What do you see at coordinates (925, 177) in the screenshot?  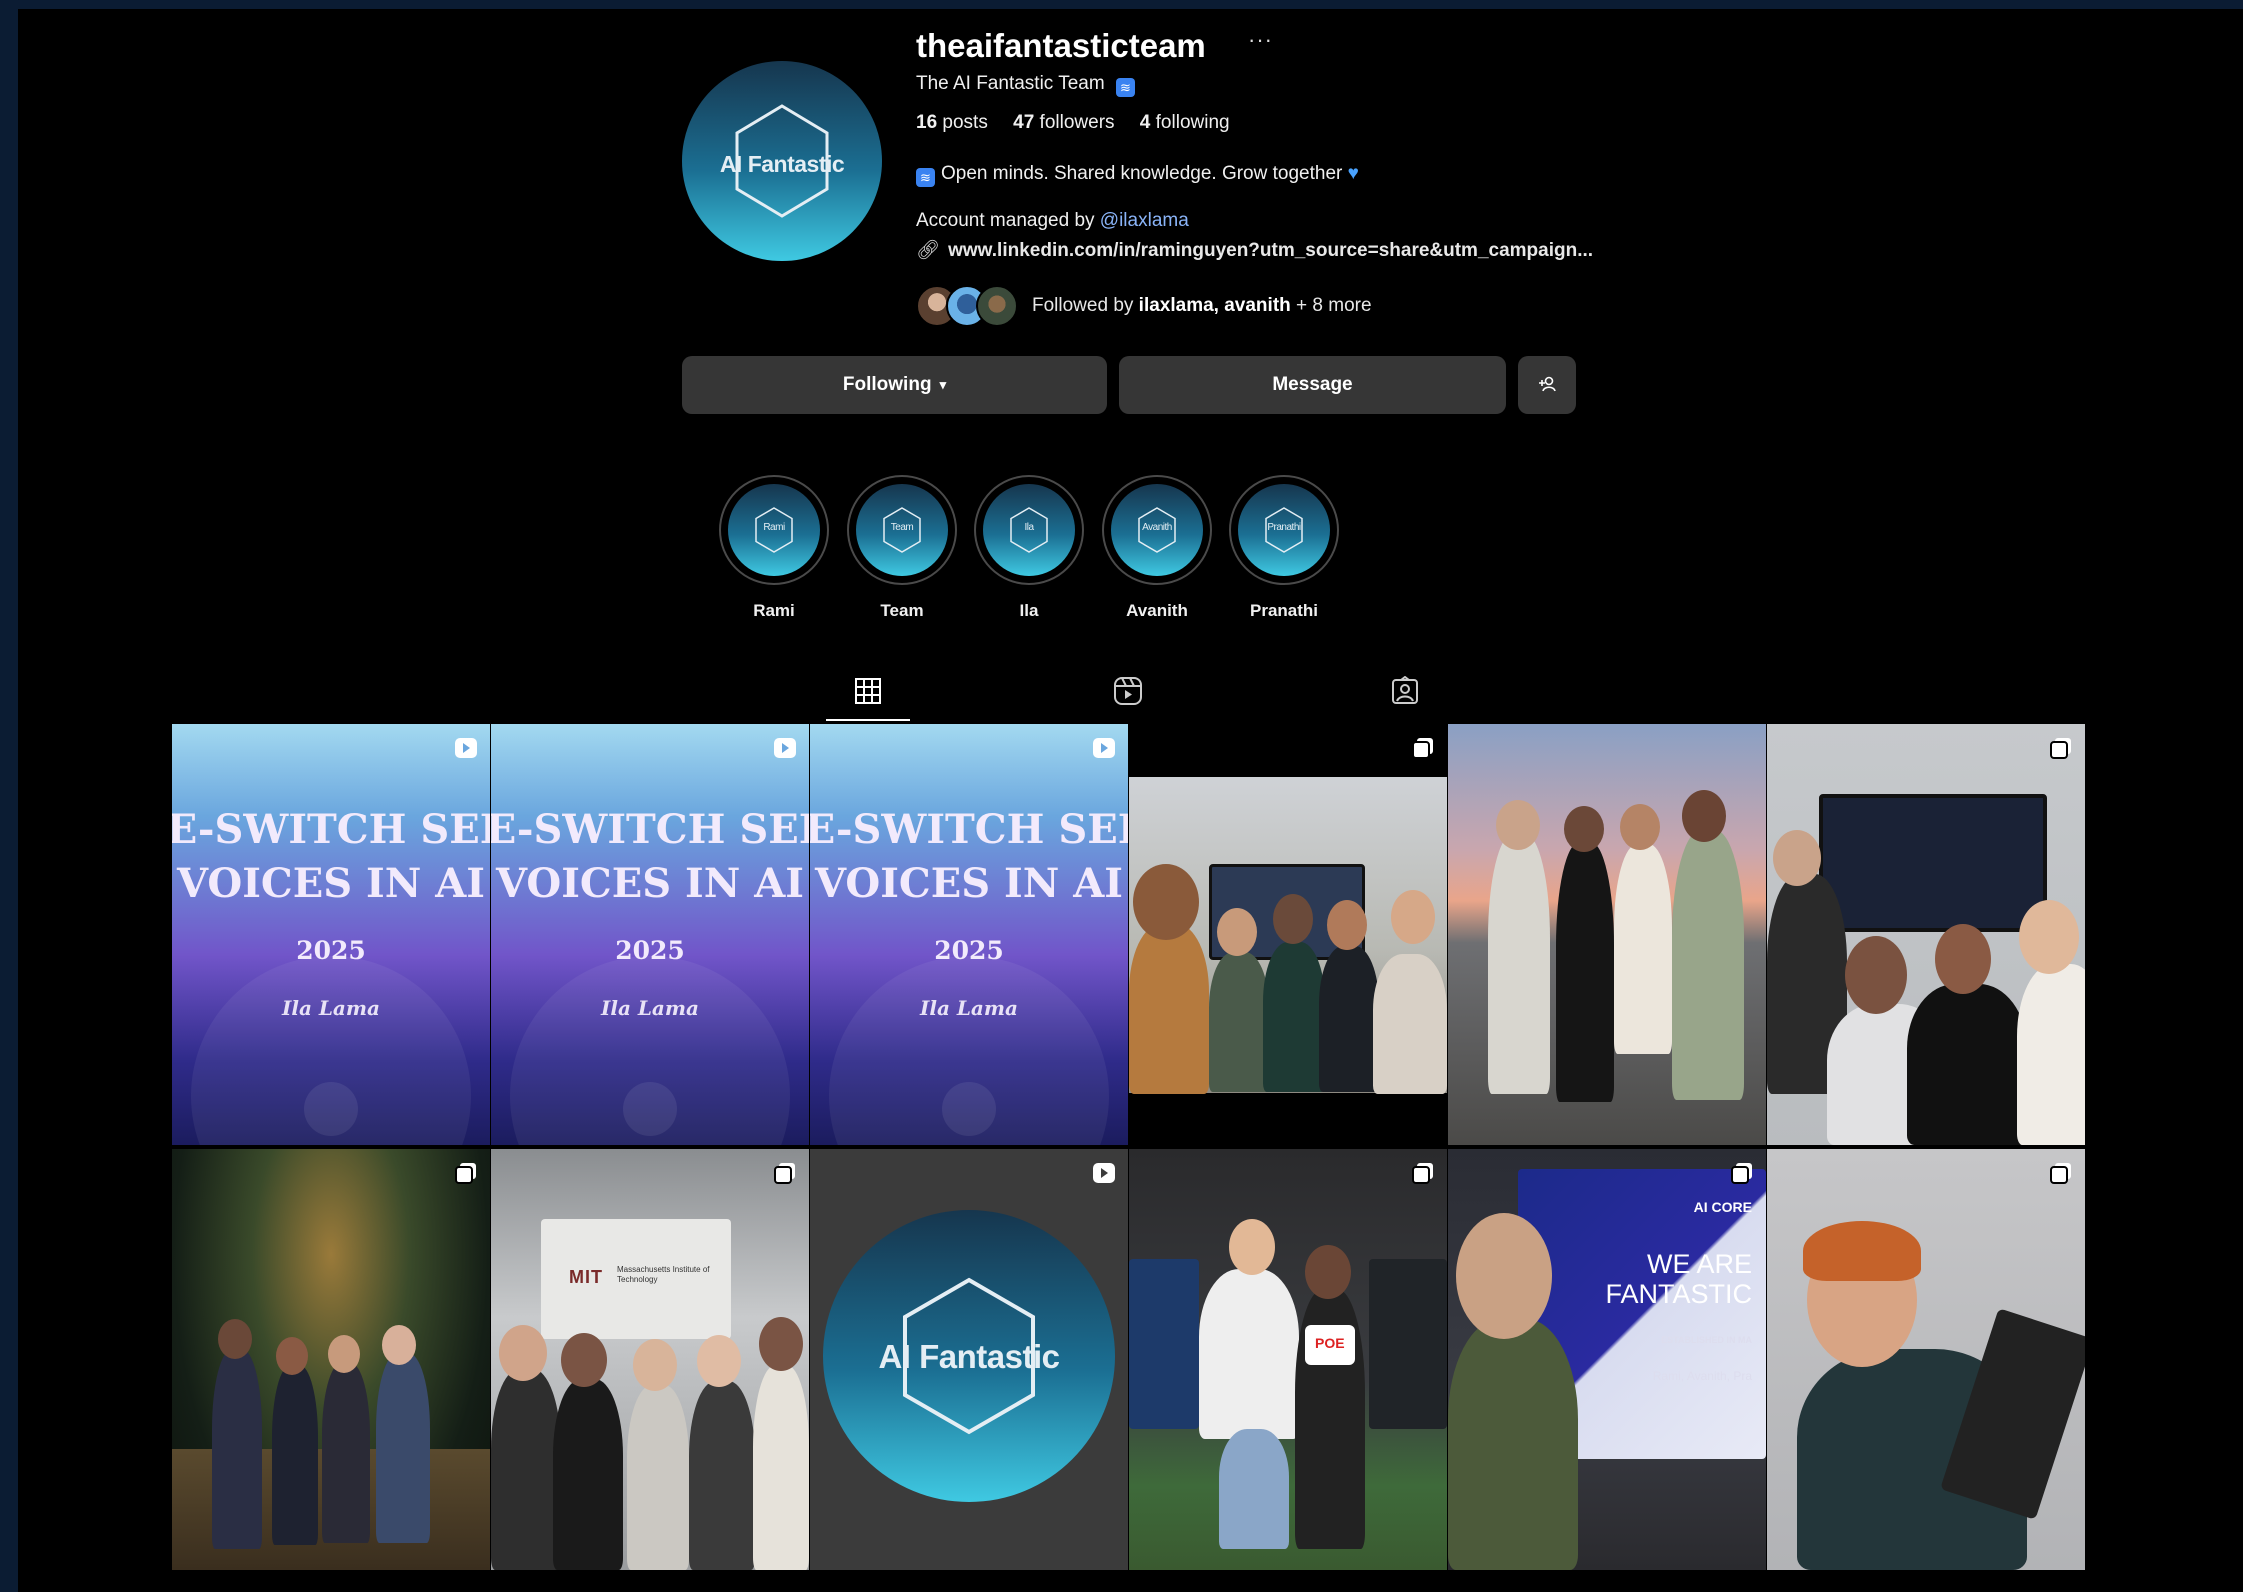 I see `wifi-icon: ≋` at bounding box center [925, 177].